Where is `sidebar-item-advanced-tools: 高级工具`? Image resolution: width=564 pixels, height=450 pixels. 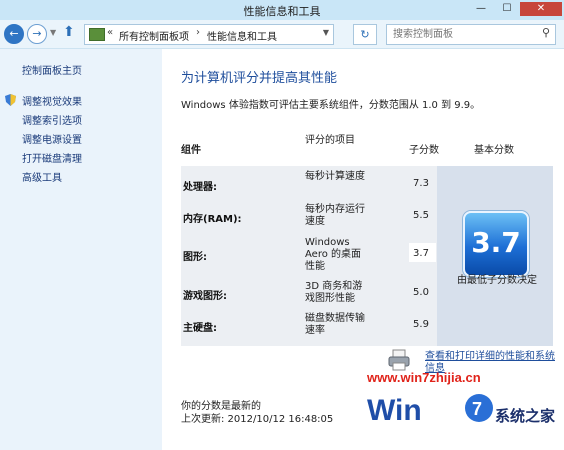 sidebar-item-advanced-tools: 高级工具 is located at coordinates (42, 176).